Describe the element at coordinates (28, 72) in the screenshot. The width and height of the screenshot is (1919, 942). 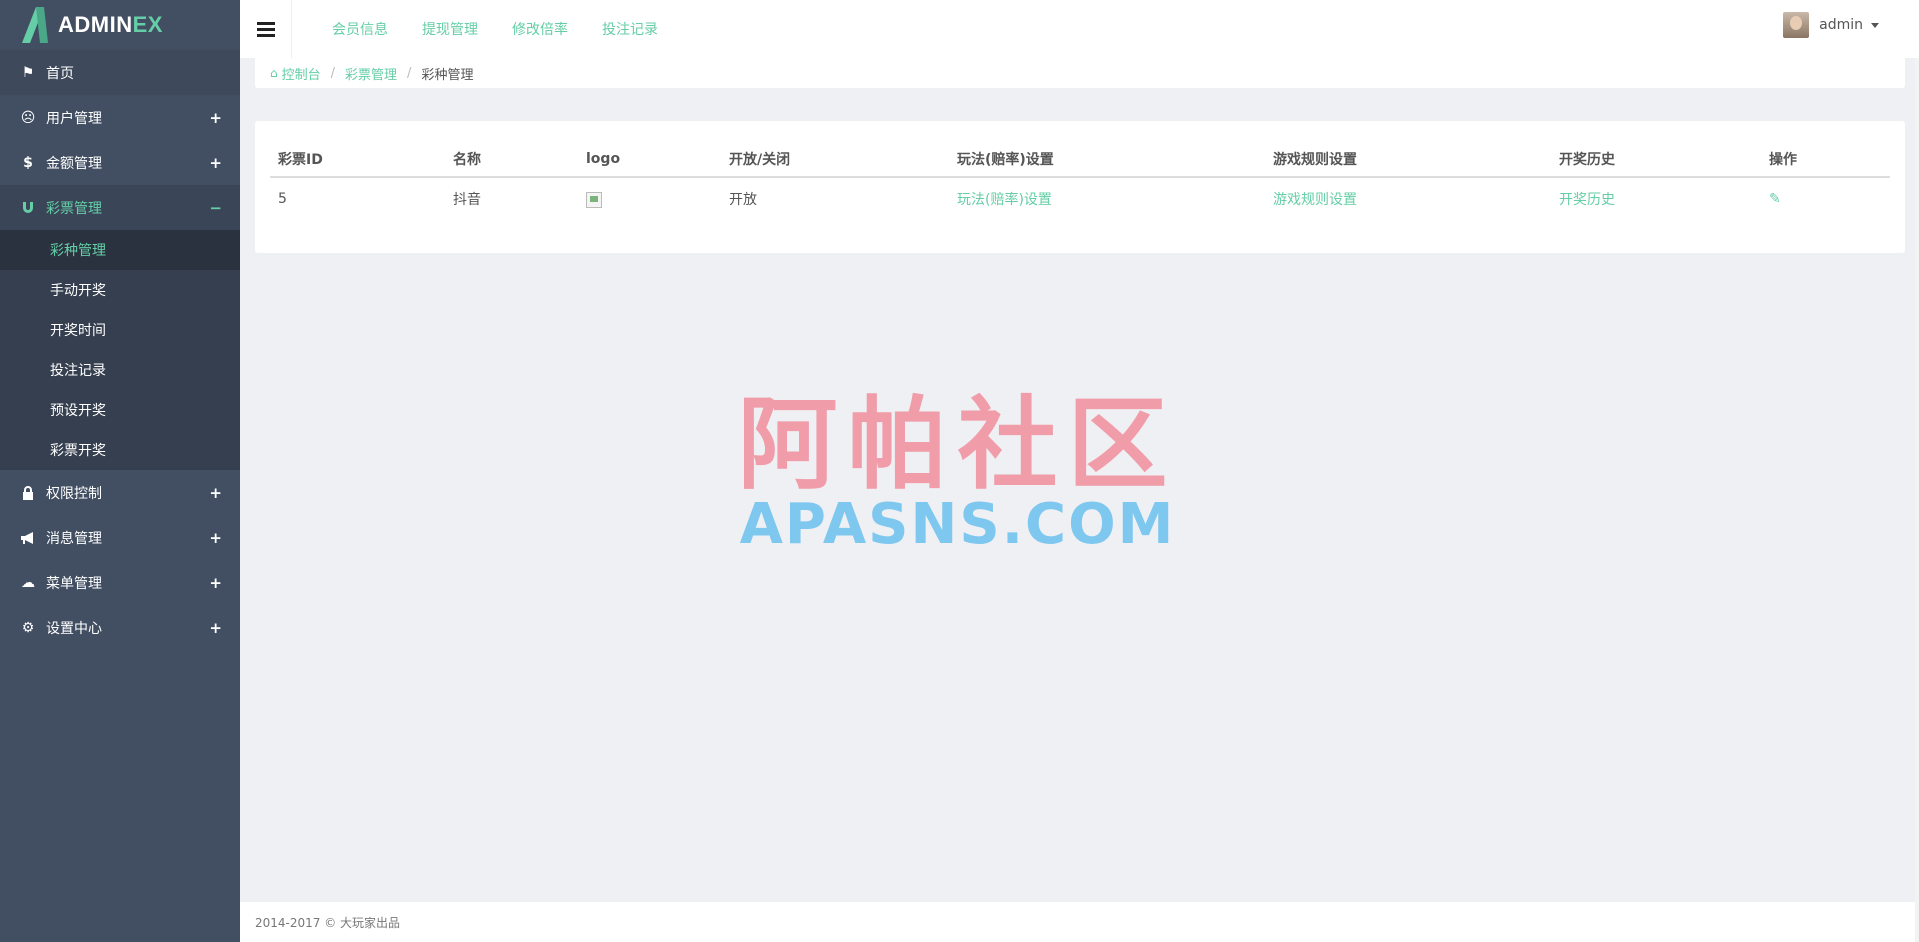
I see `flag-icon: ⚑` at that location.